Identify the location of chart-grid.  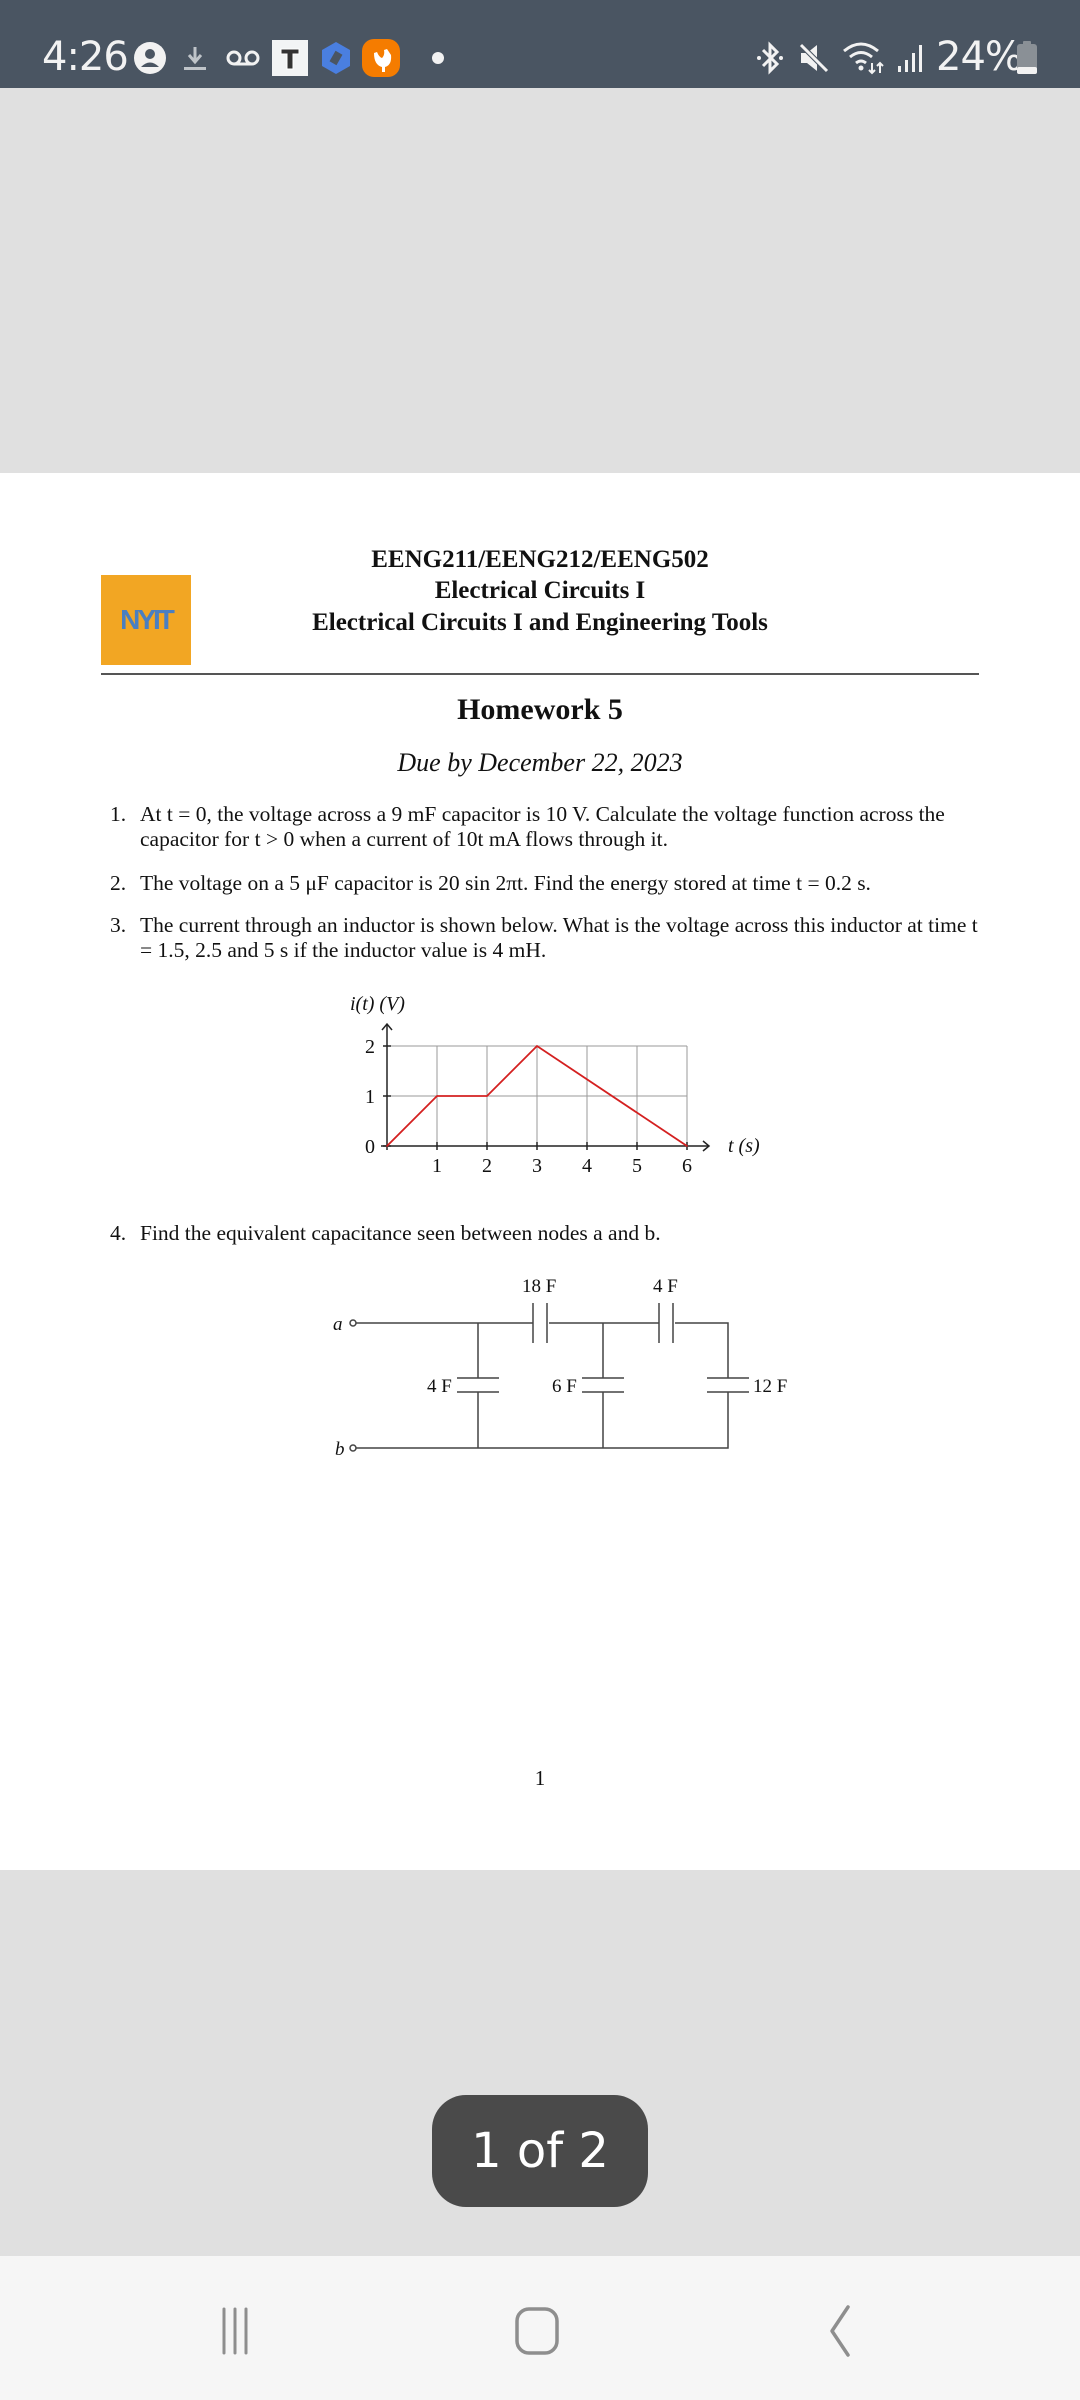
(537, 1095).